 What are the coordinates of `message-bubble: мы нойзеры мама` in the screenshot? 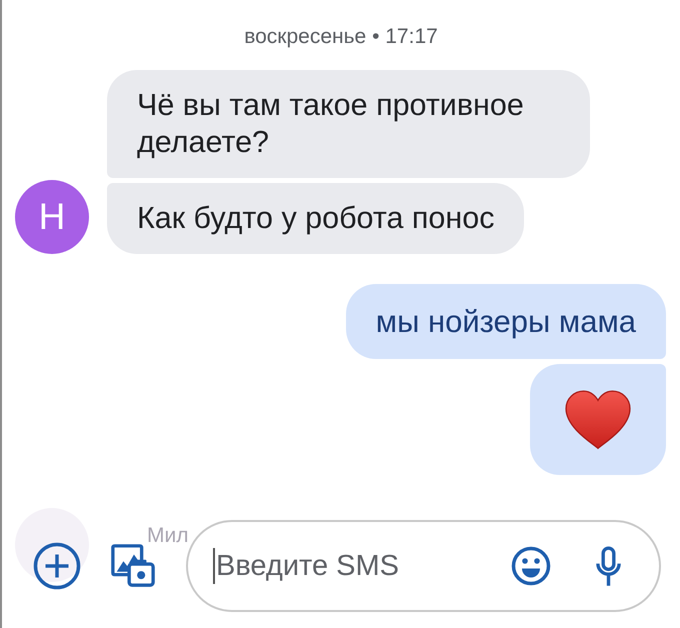 It's located at (506, 321).